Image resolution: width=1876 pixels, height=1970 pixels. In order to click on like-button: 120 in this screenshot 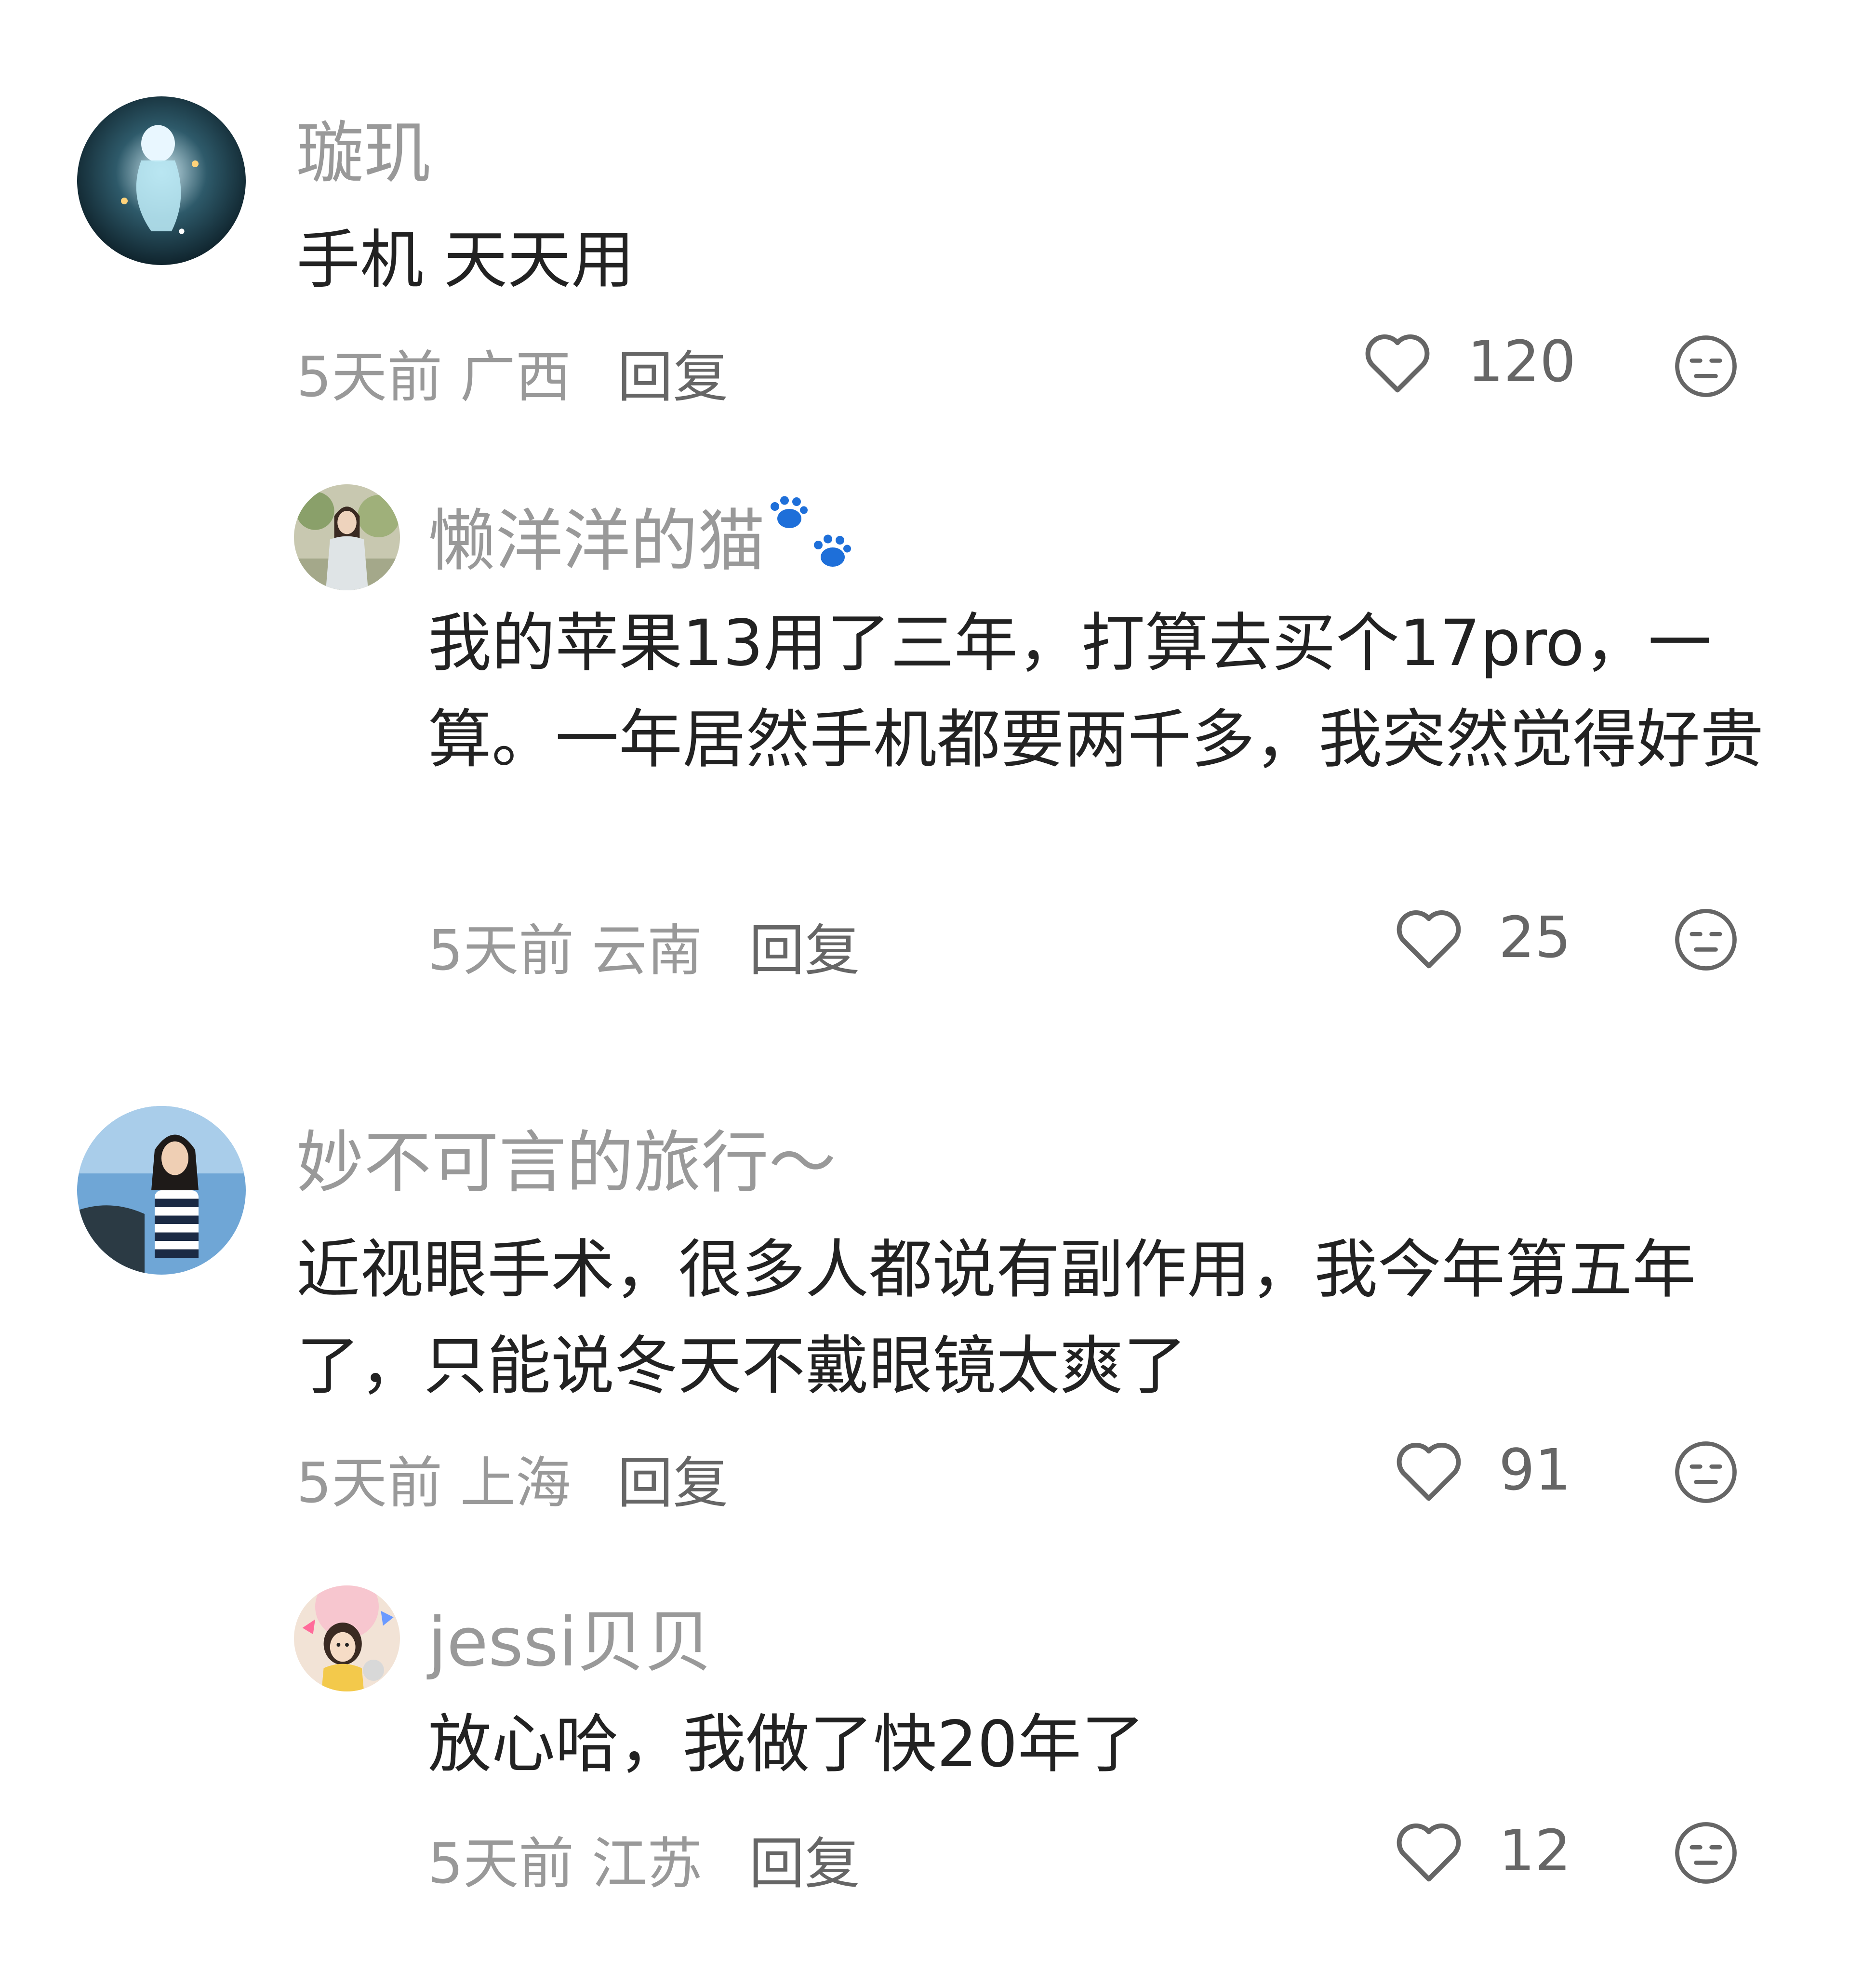, I will do `click(1468, 361)`.